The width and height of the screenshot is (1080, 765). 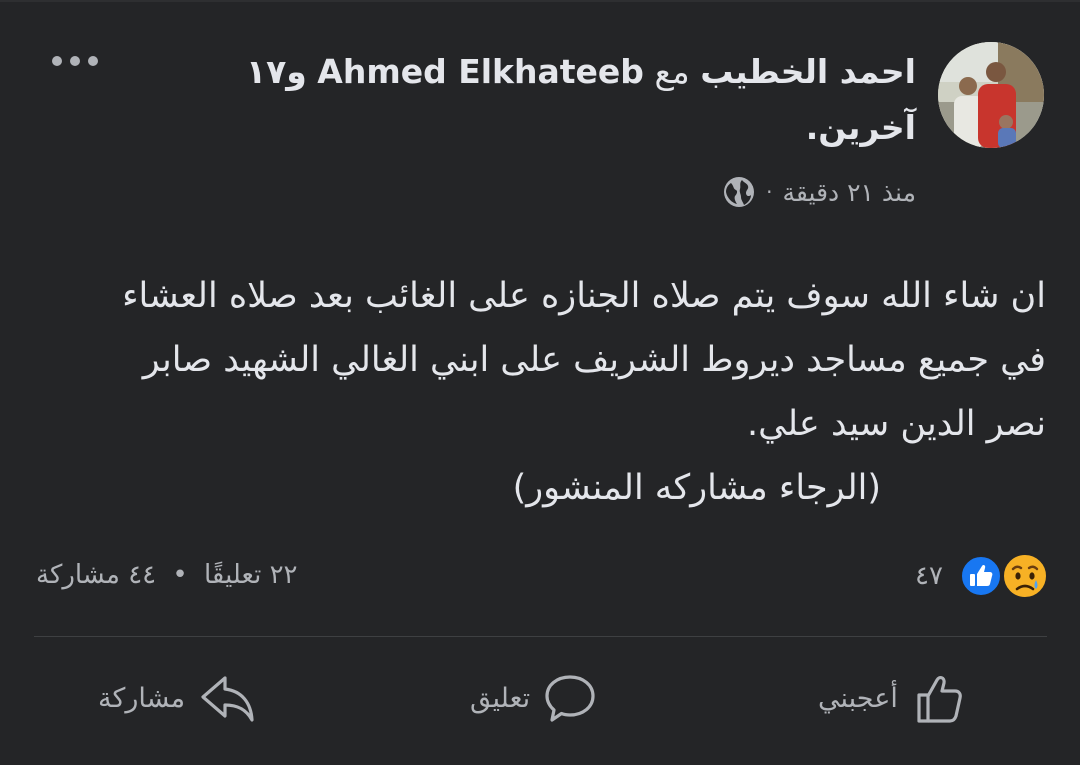 I want to click on comment-count: ٢٢ تعليقًا, so click(x=251, y=575).